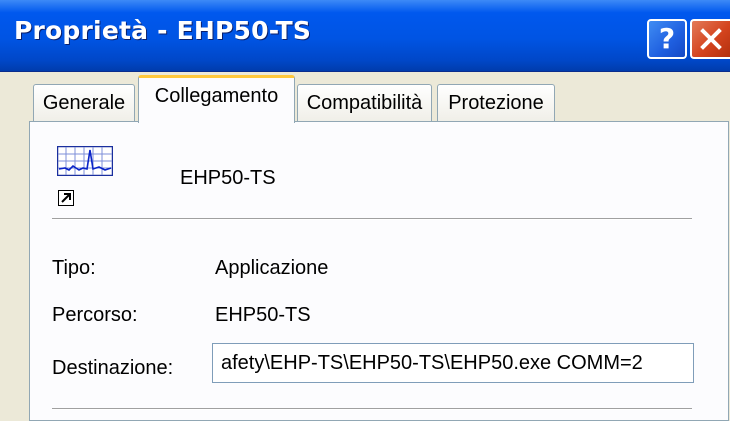  I want to click on destinazione-input, so click(453, 363).